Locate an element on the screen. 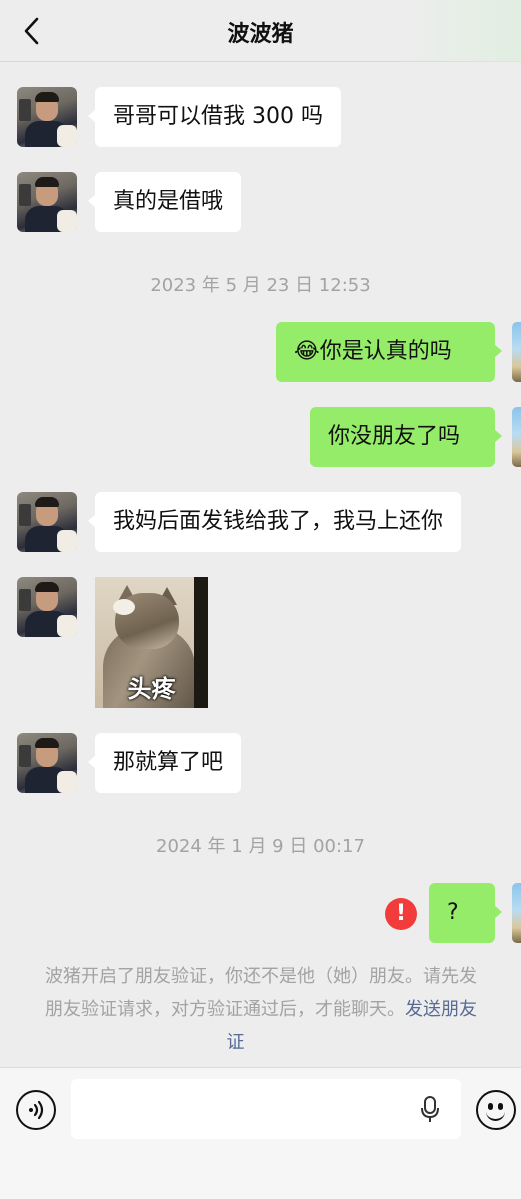 This screenshot has height=1199, width=521. notice-line: 朋友验证请求，对方验证通过后，才能聊天。发送朋友 is located at coordinates (260, 1009).